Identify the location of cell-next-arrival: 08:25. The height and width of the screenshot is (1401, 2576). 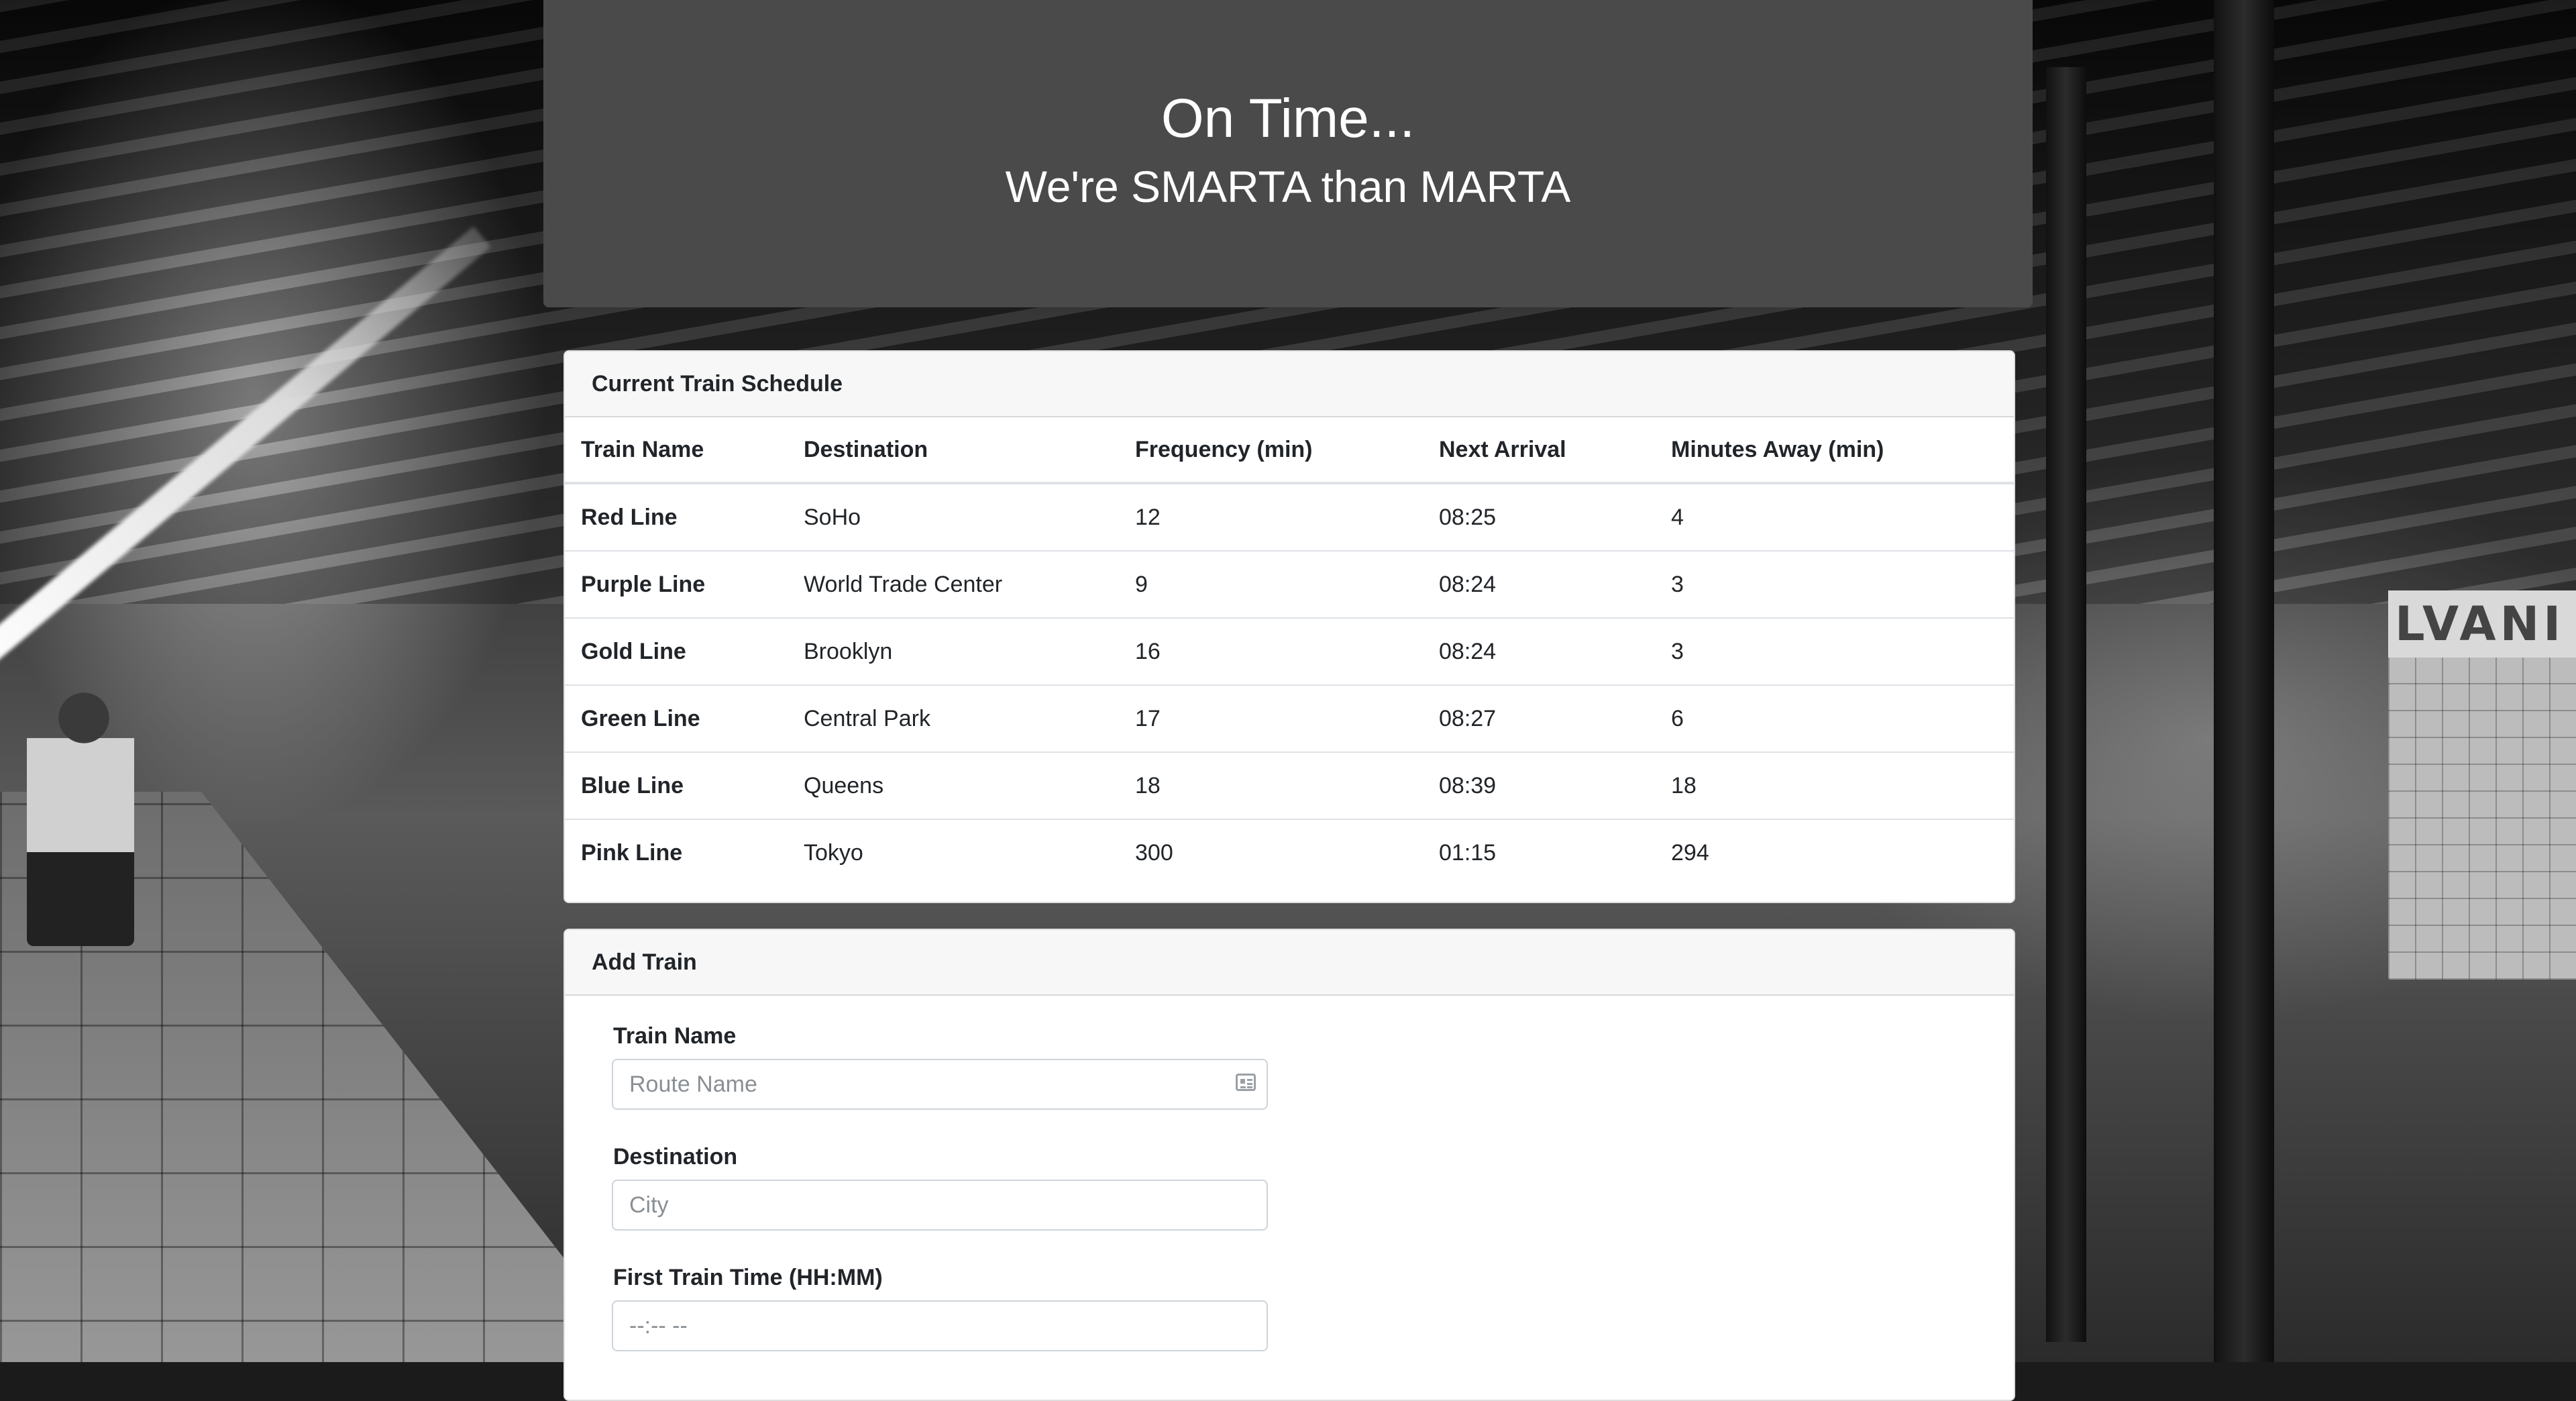
(1539, 517).